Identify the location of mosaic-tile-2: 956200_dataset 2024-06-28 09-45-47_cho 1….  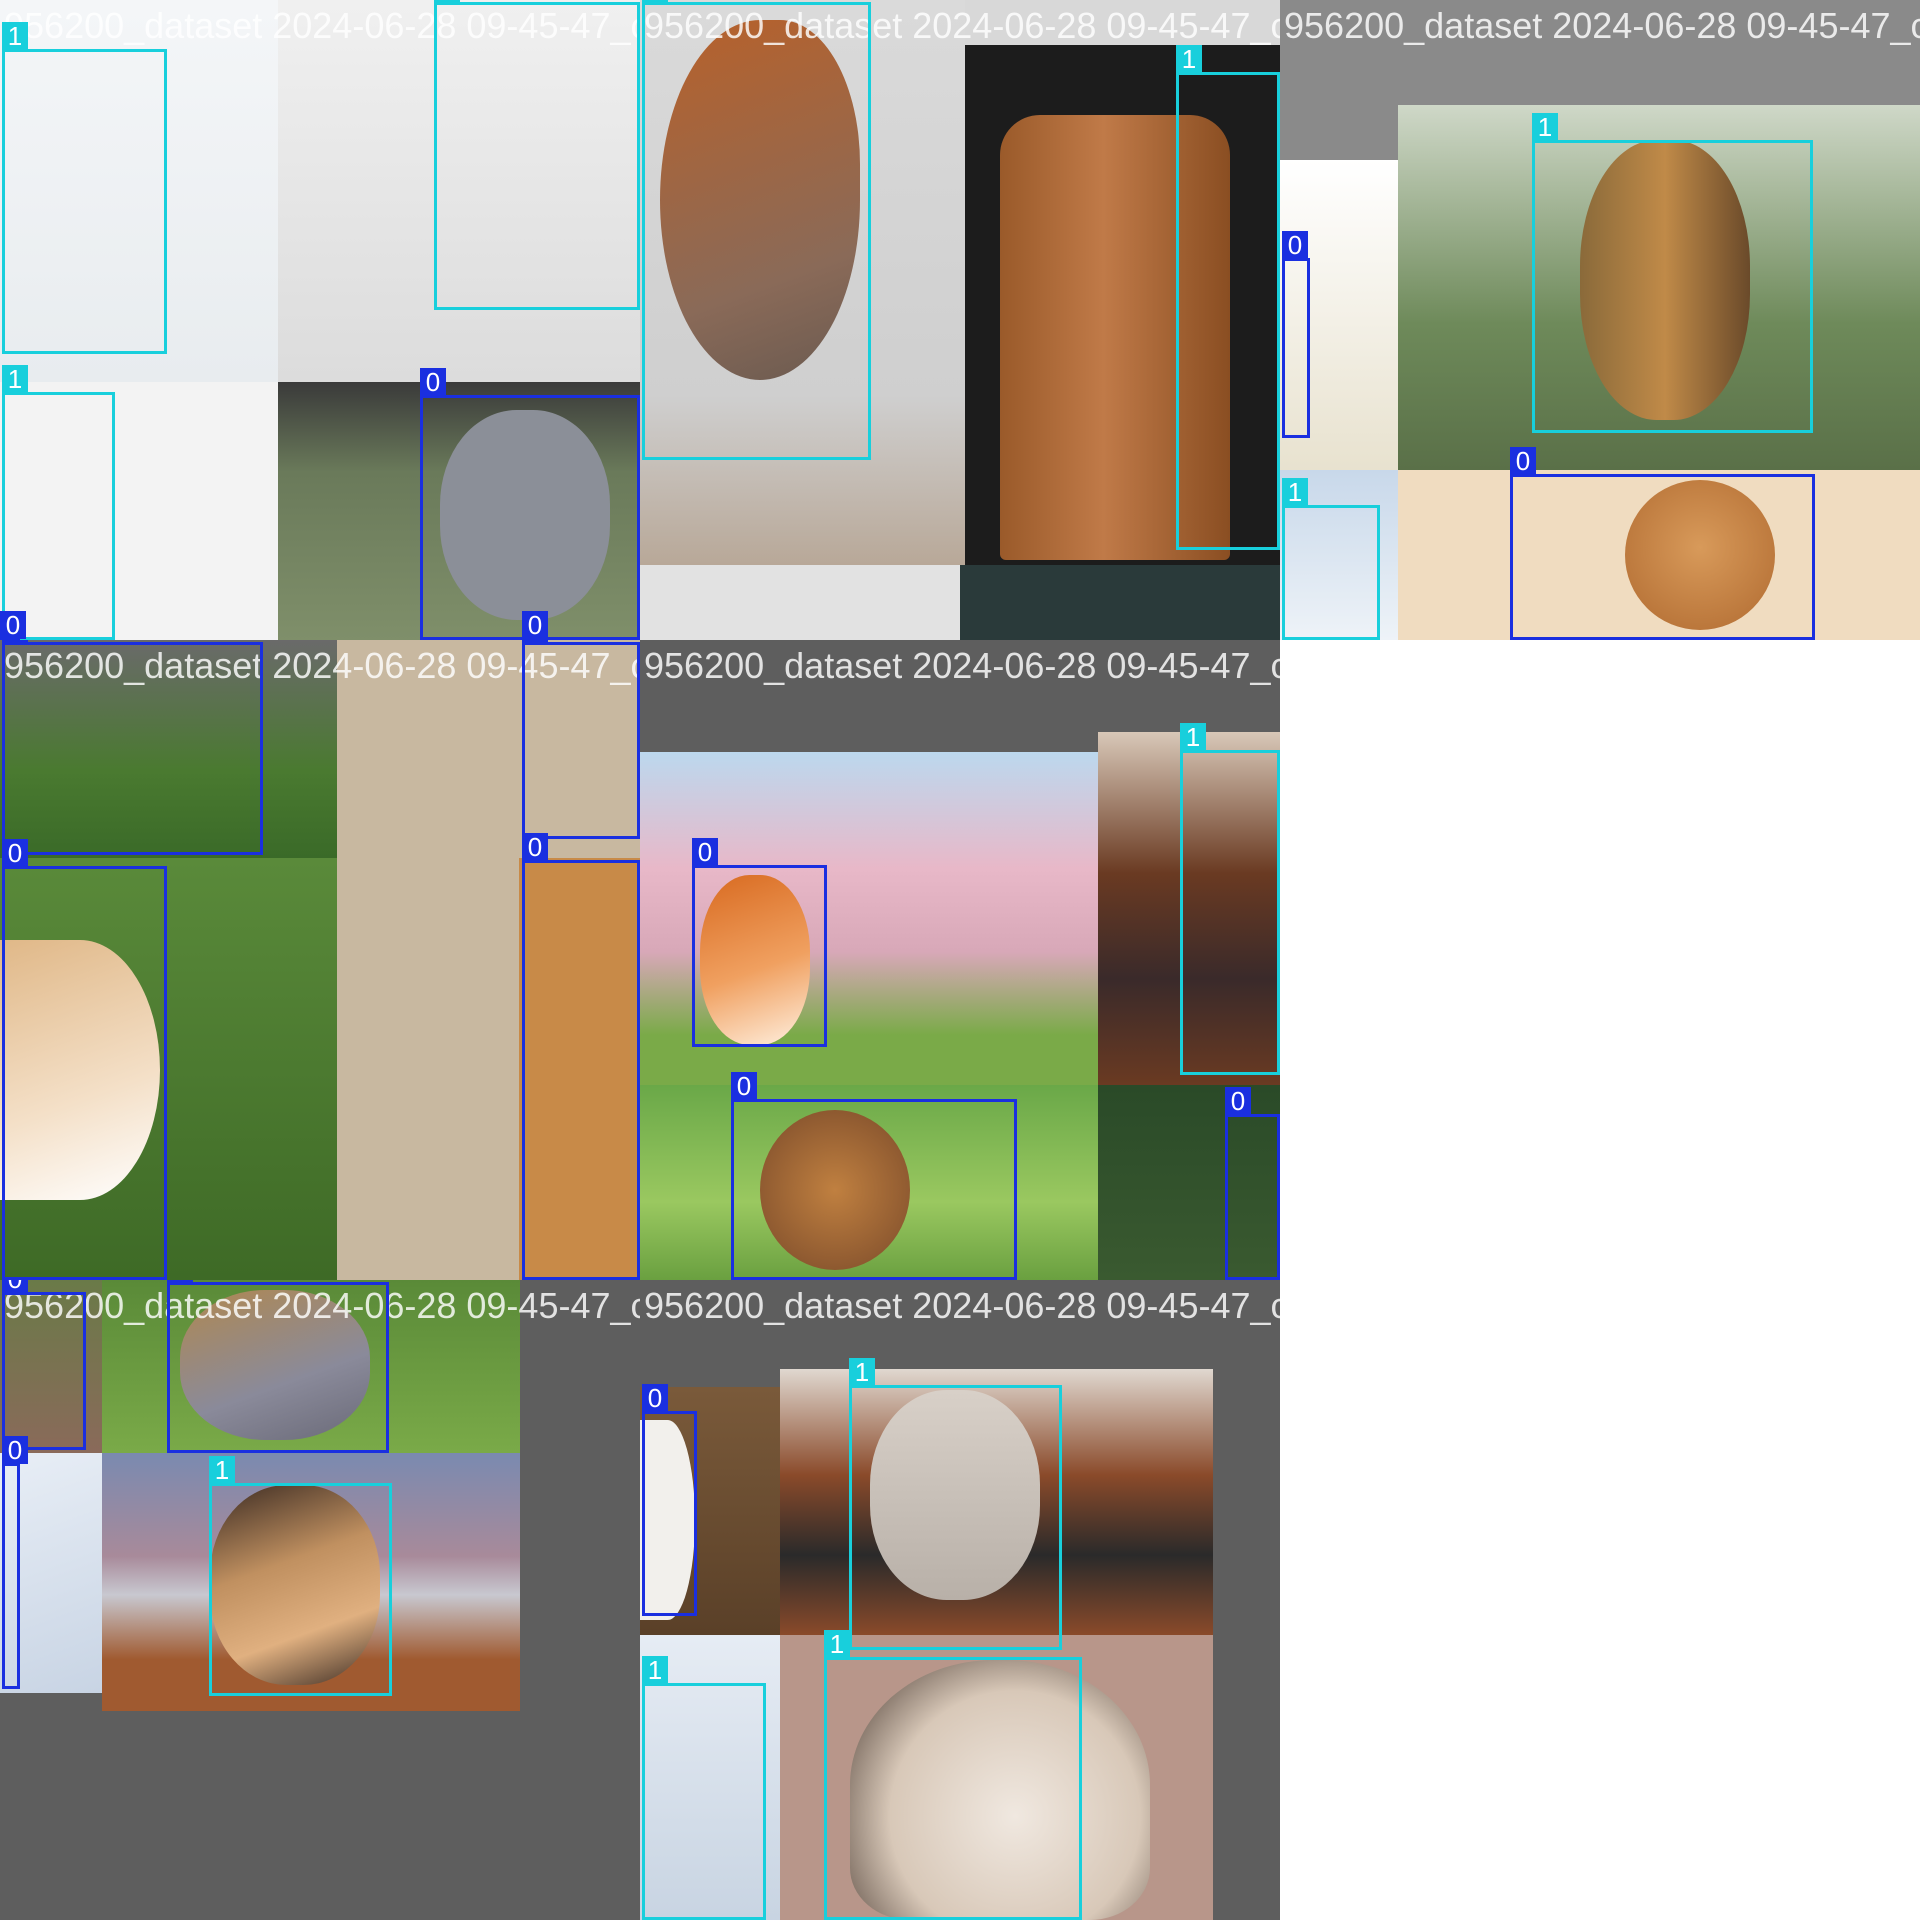
(960, 320).